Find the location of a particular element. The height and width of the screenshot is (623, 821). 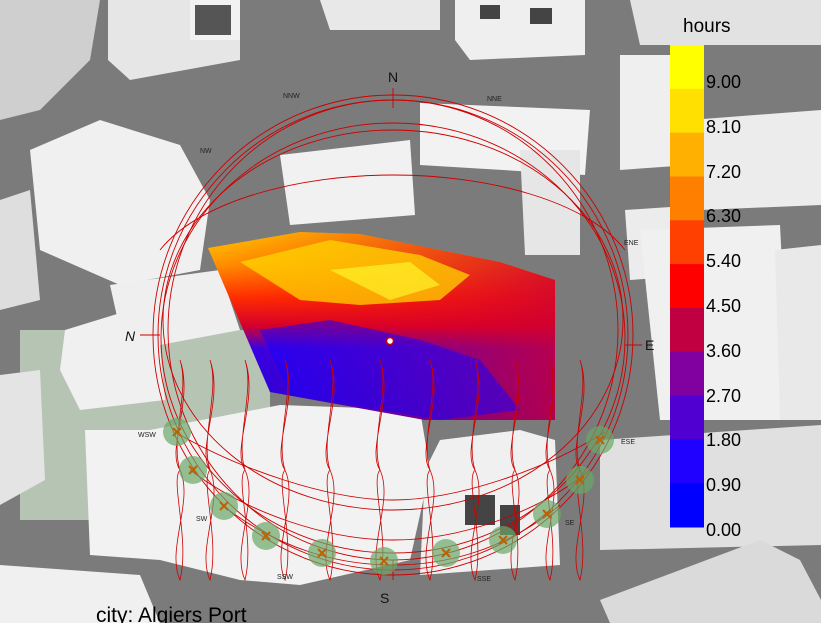

compass-south-label: S is located at coordinates (385, 598).